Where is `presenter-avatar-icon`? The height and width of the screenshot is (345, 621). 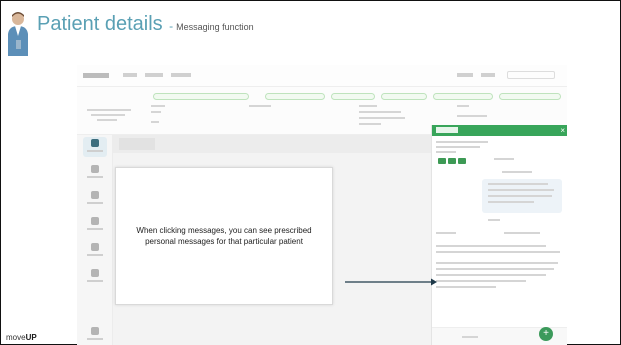 presenter-avatar-icon is located at coordinates (18, 33).